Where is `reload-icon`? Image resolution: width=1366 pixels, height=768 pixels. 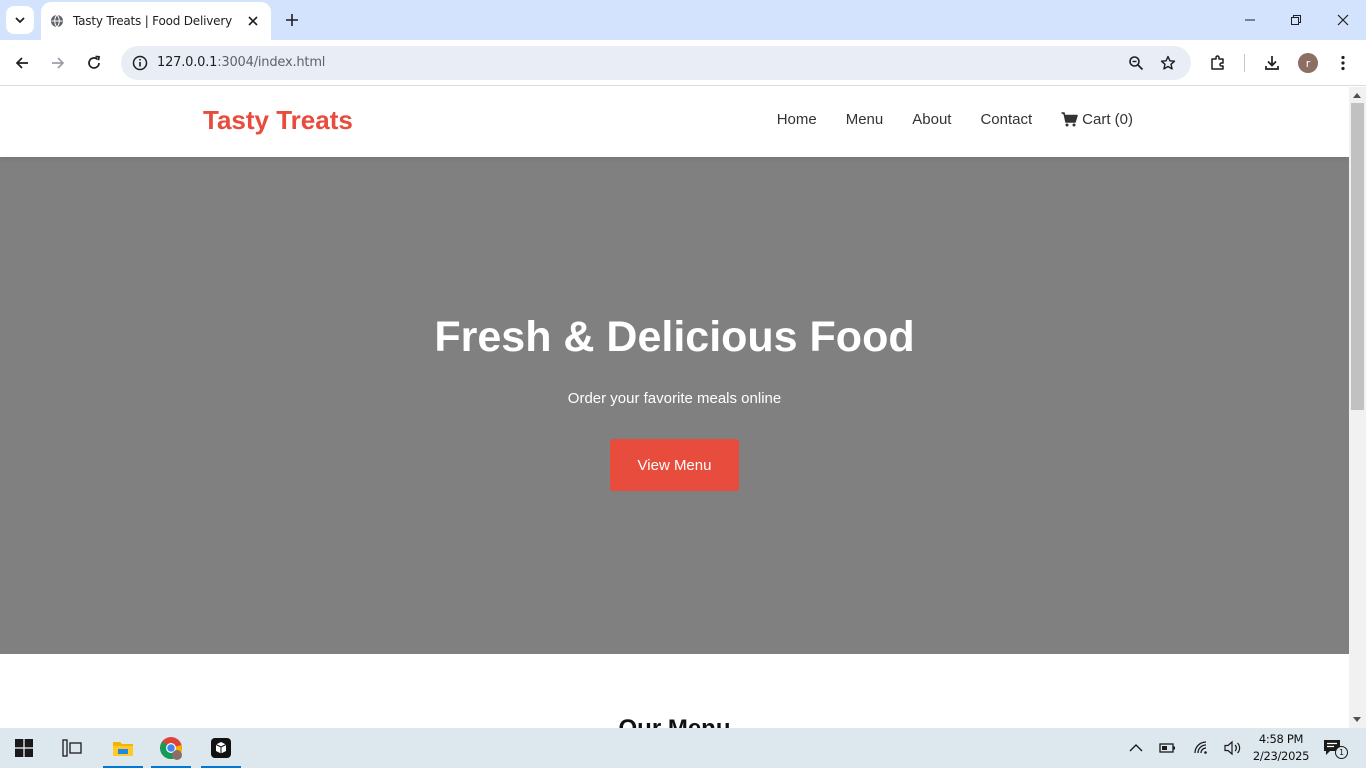 reload-icon is located at coordinates (94, 62).